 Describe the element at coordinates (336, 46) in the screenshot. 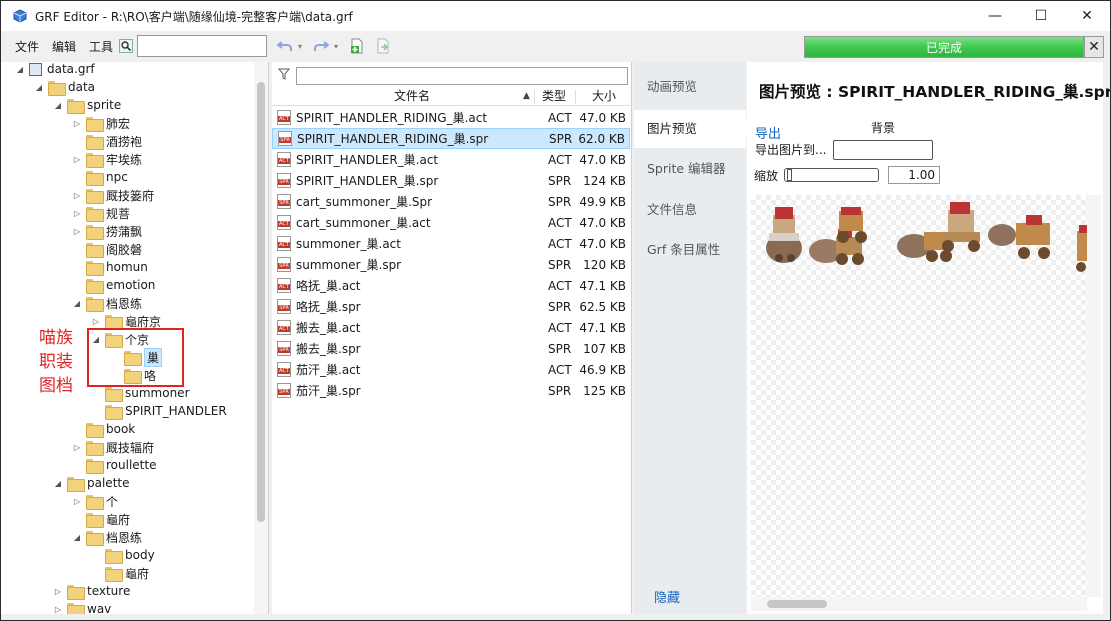

I see `redo-dropdown-icon: ▾` at that location.